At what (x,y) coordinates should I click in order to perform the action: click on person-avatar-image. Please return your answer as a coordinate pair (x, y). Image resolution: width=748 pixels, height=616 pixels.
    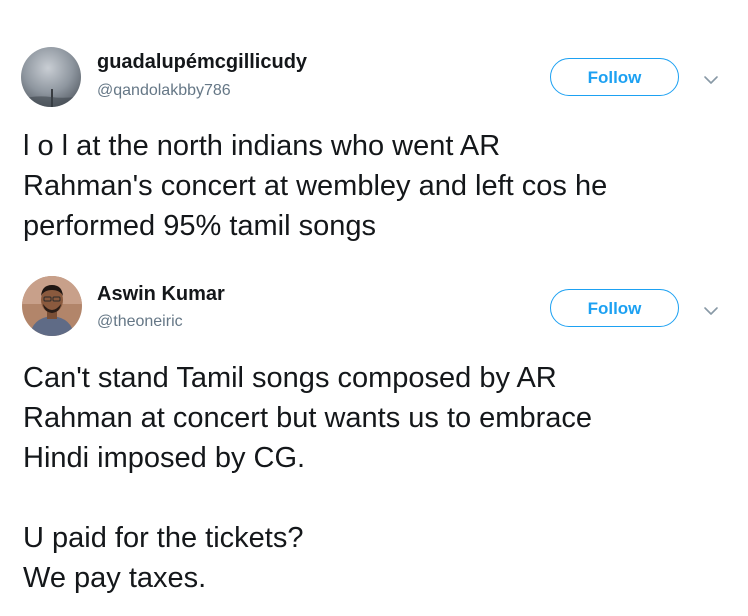
    Looking at the image, I should click on (52, 306).